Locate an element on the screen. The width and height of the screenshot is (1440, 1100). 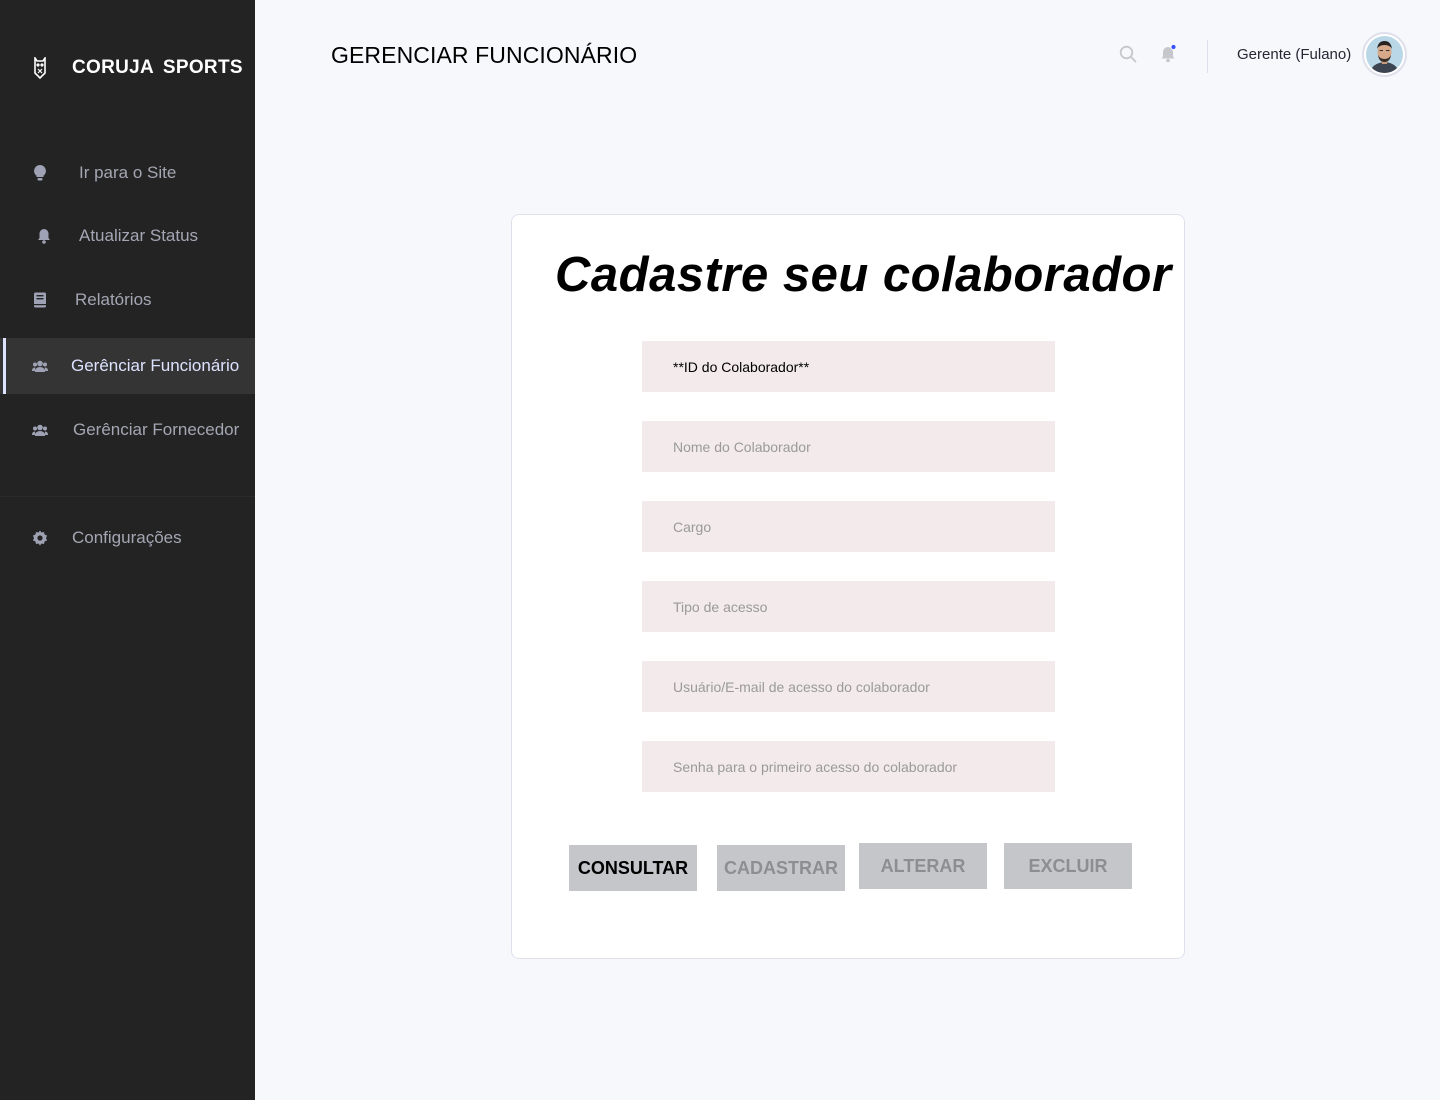
sidebar-item-ir-para-o-site: Ir para o Site is located at coordinates (127, 173).